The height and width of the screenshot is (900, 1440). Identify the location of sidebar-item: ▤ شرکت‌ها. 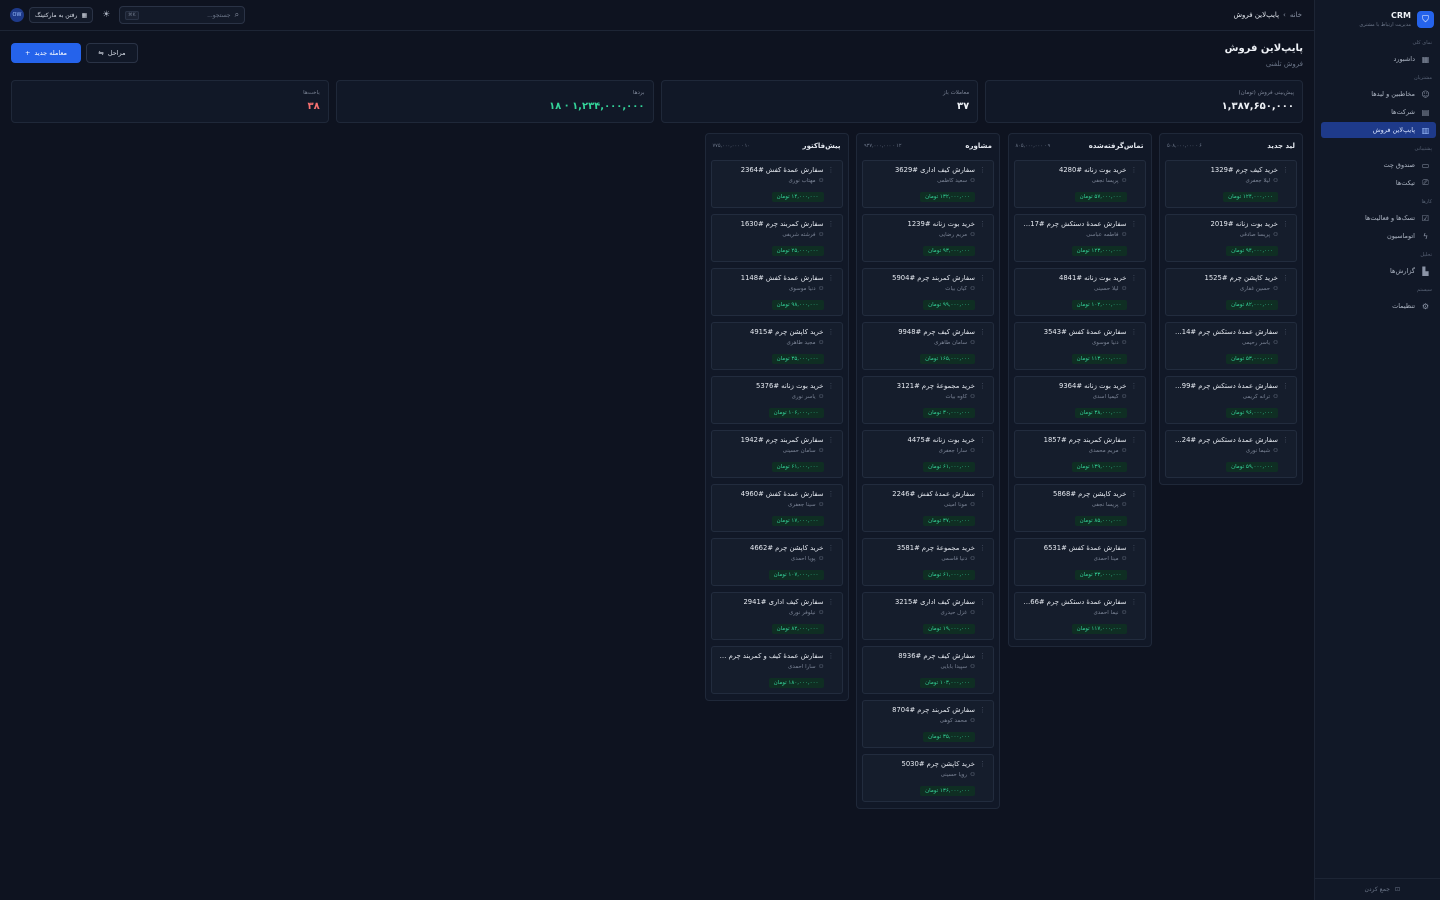
(1378, 112).